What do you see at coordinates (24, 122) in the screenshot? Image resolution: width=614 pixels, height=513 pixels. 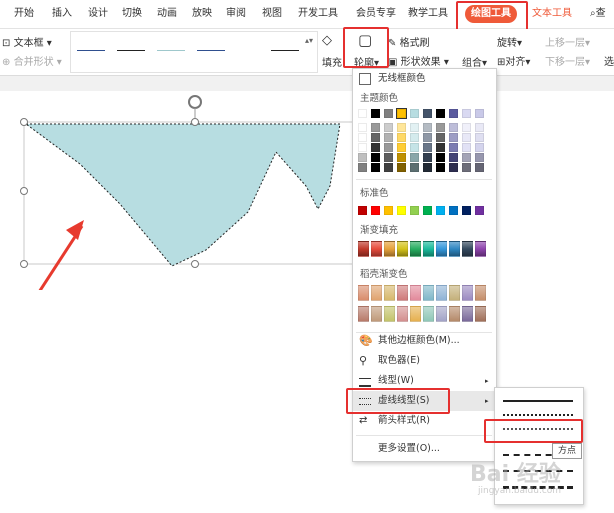 I see `resize-handle-tl` at bounding box center [24, 122].